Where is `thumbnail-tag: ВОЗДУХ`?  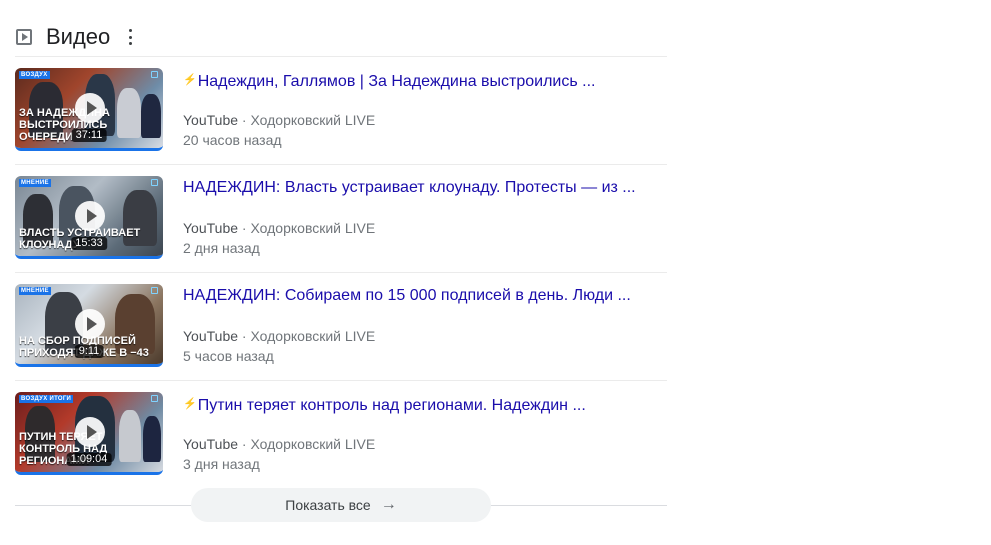 thumbnail-tag: ВОЗДУХ is located at coordinates (34, 75).